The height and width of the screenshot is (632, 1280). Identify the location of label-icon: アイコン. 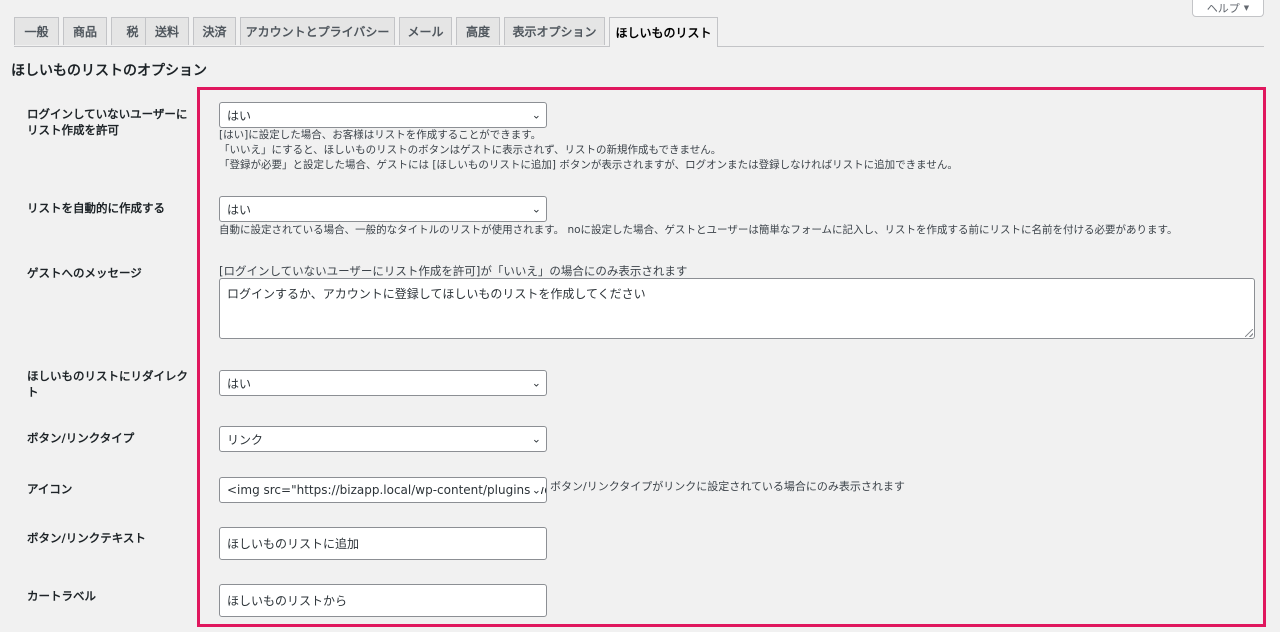
(50, 489).